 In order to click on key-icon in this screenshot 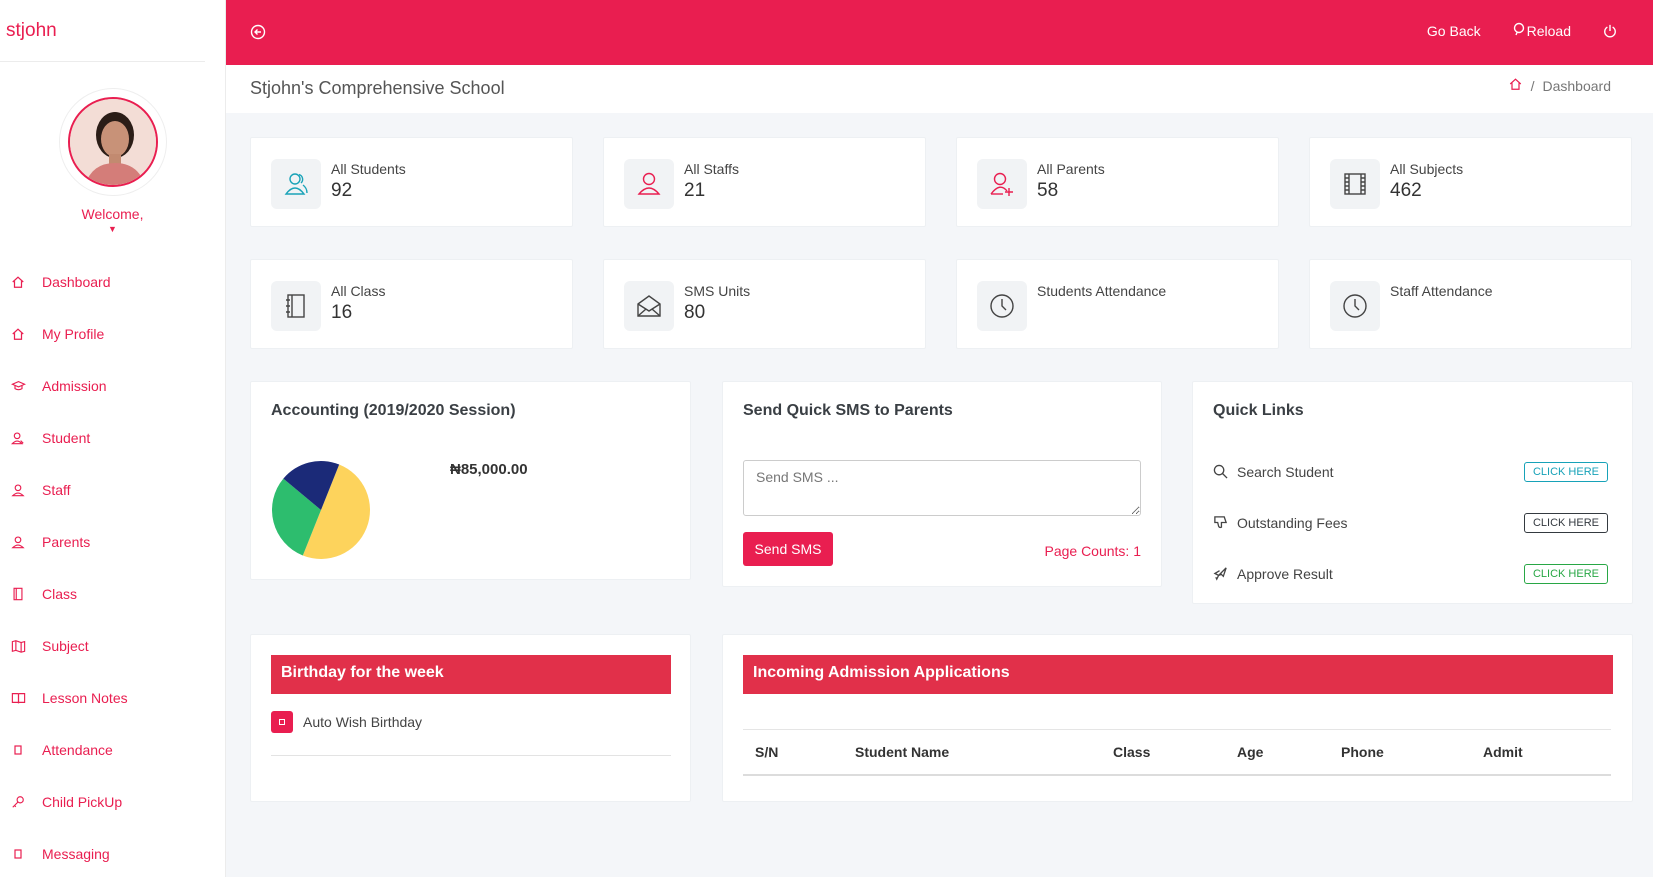, I will do `click(18, 802)`.